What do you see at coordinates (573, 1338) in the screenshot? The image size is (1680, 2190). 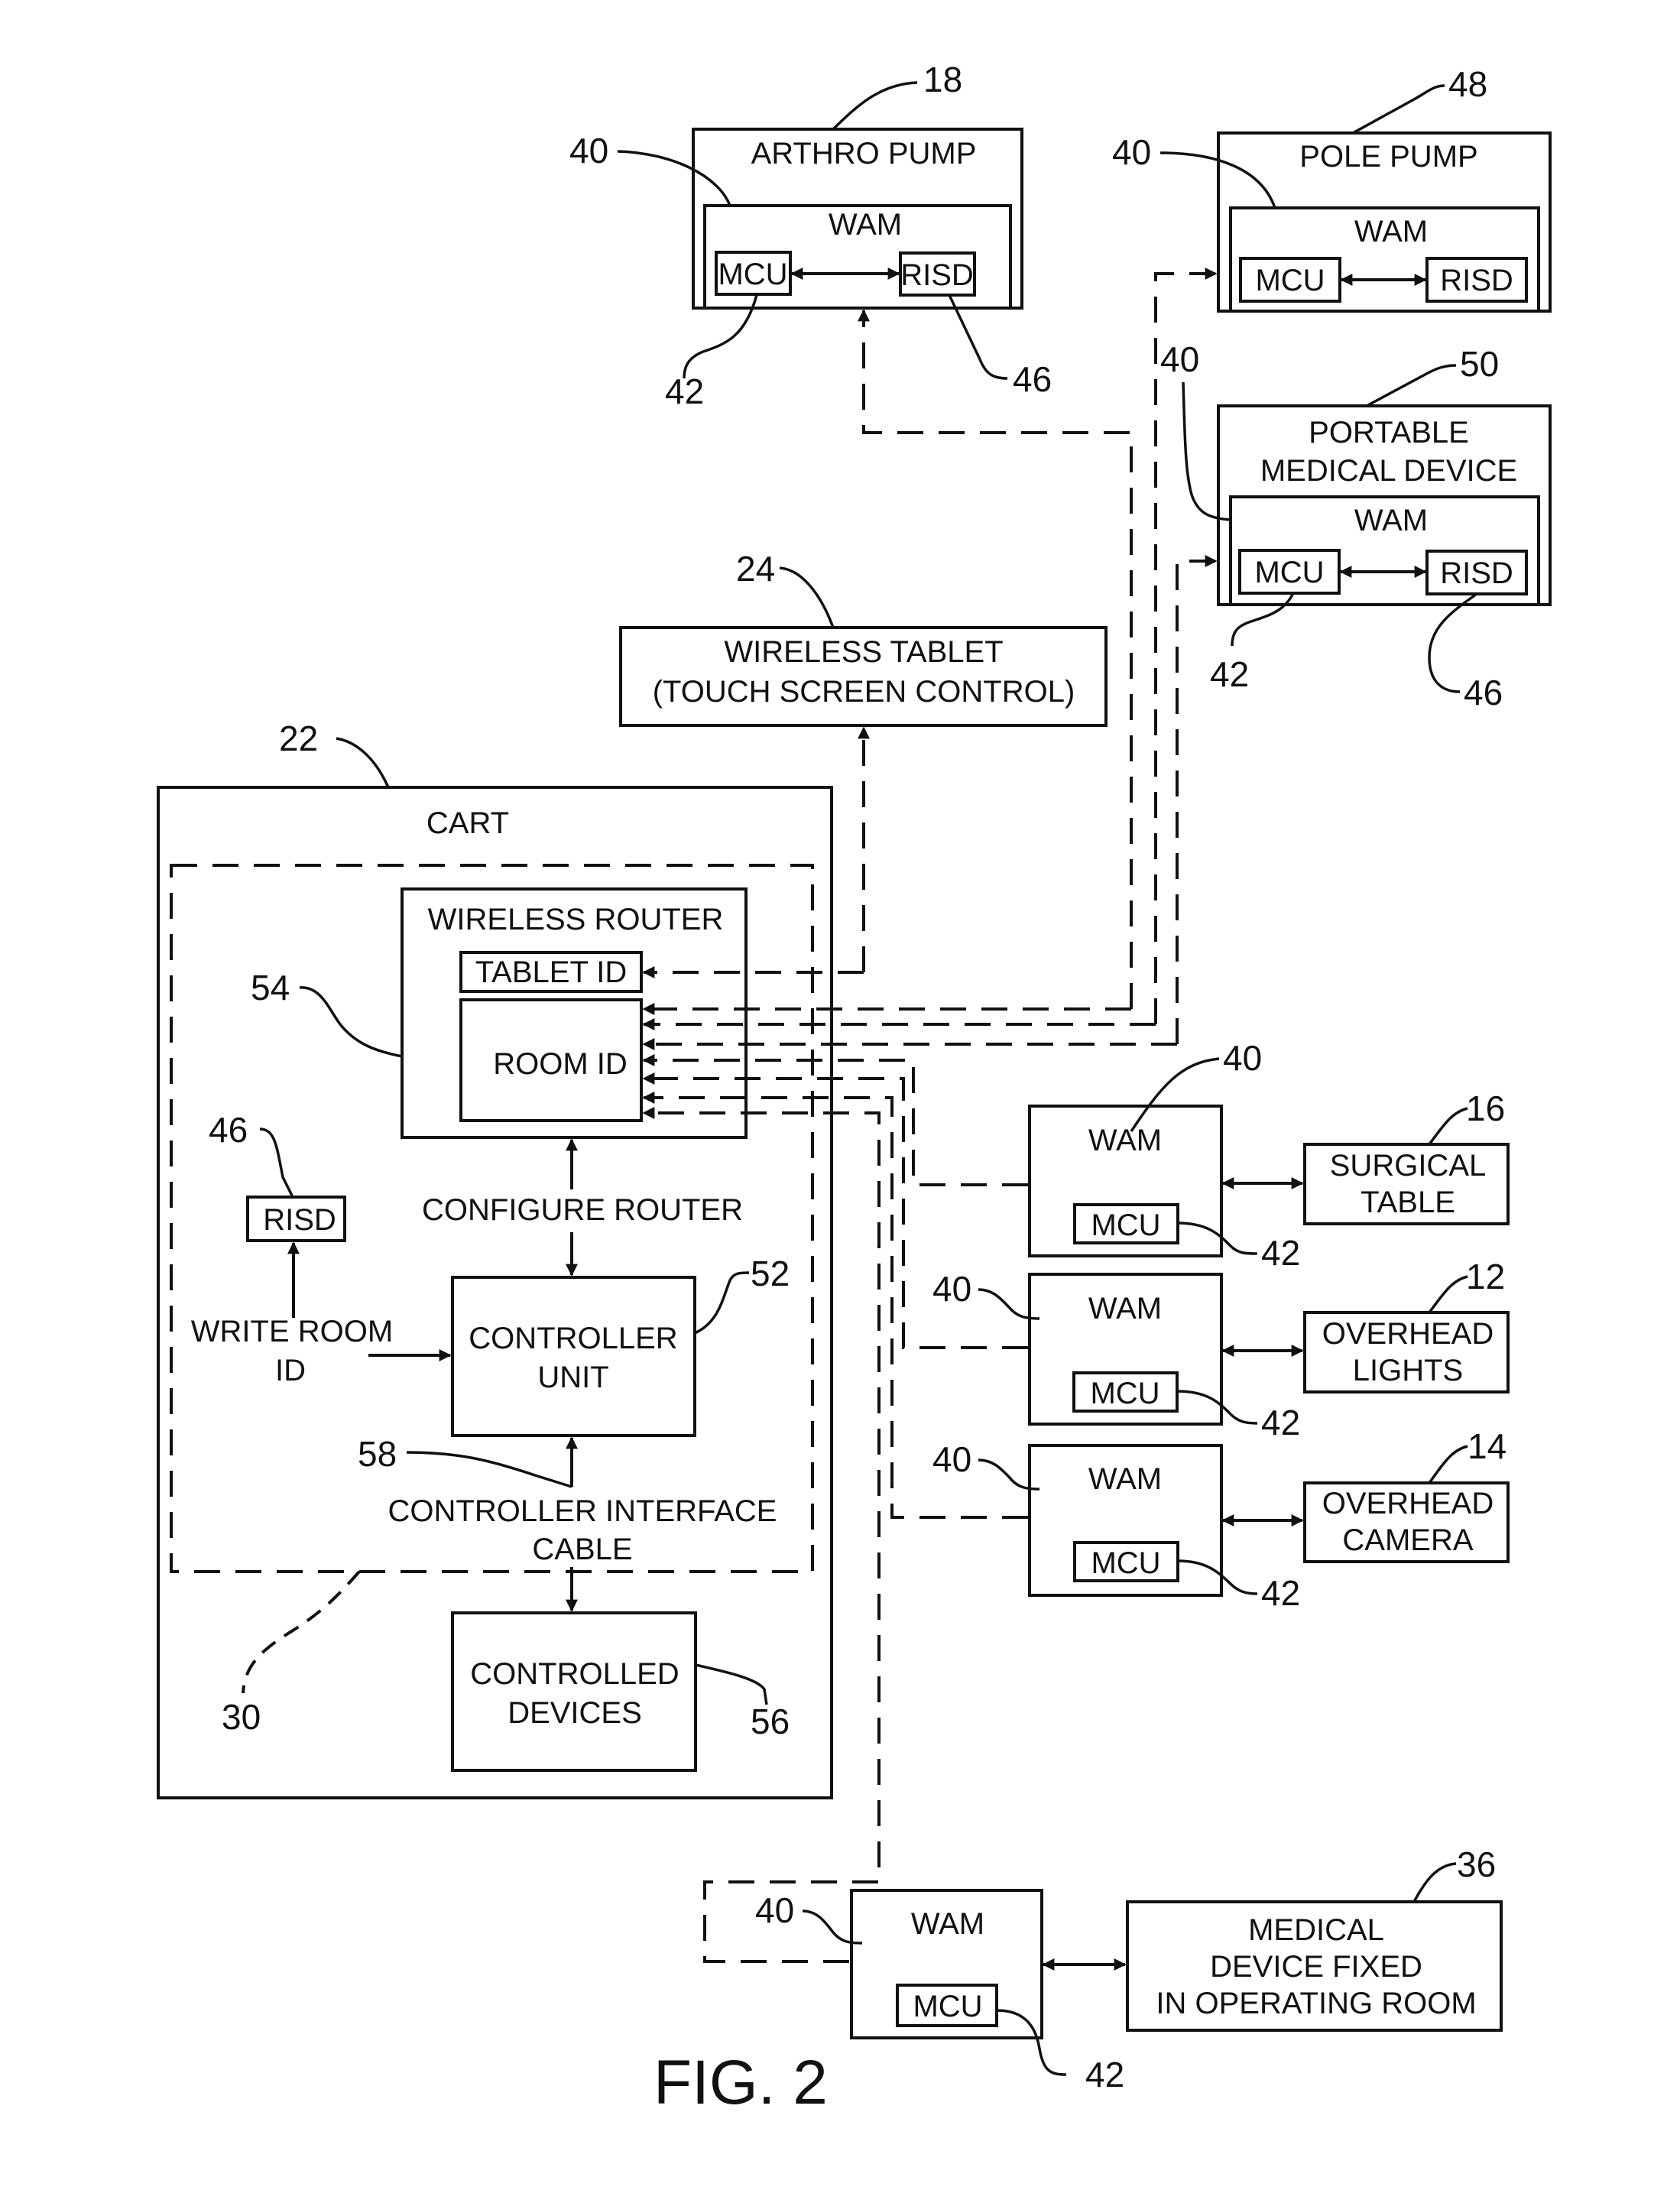 I see `controller-unit-line1: CONTROLLER` at bounding box center [573, 1338].